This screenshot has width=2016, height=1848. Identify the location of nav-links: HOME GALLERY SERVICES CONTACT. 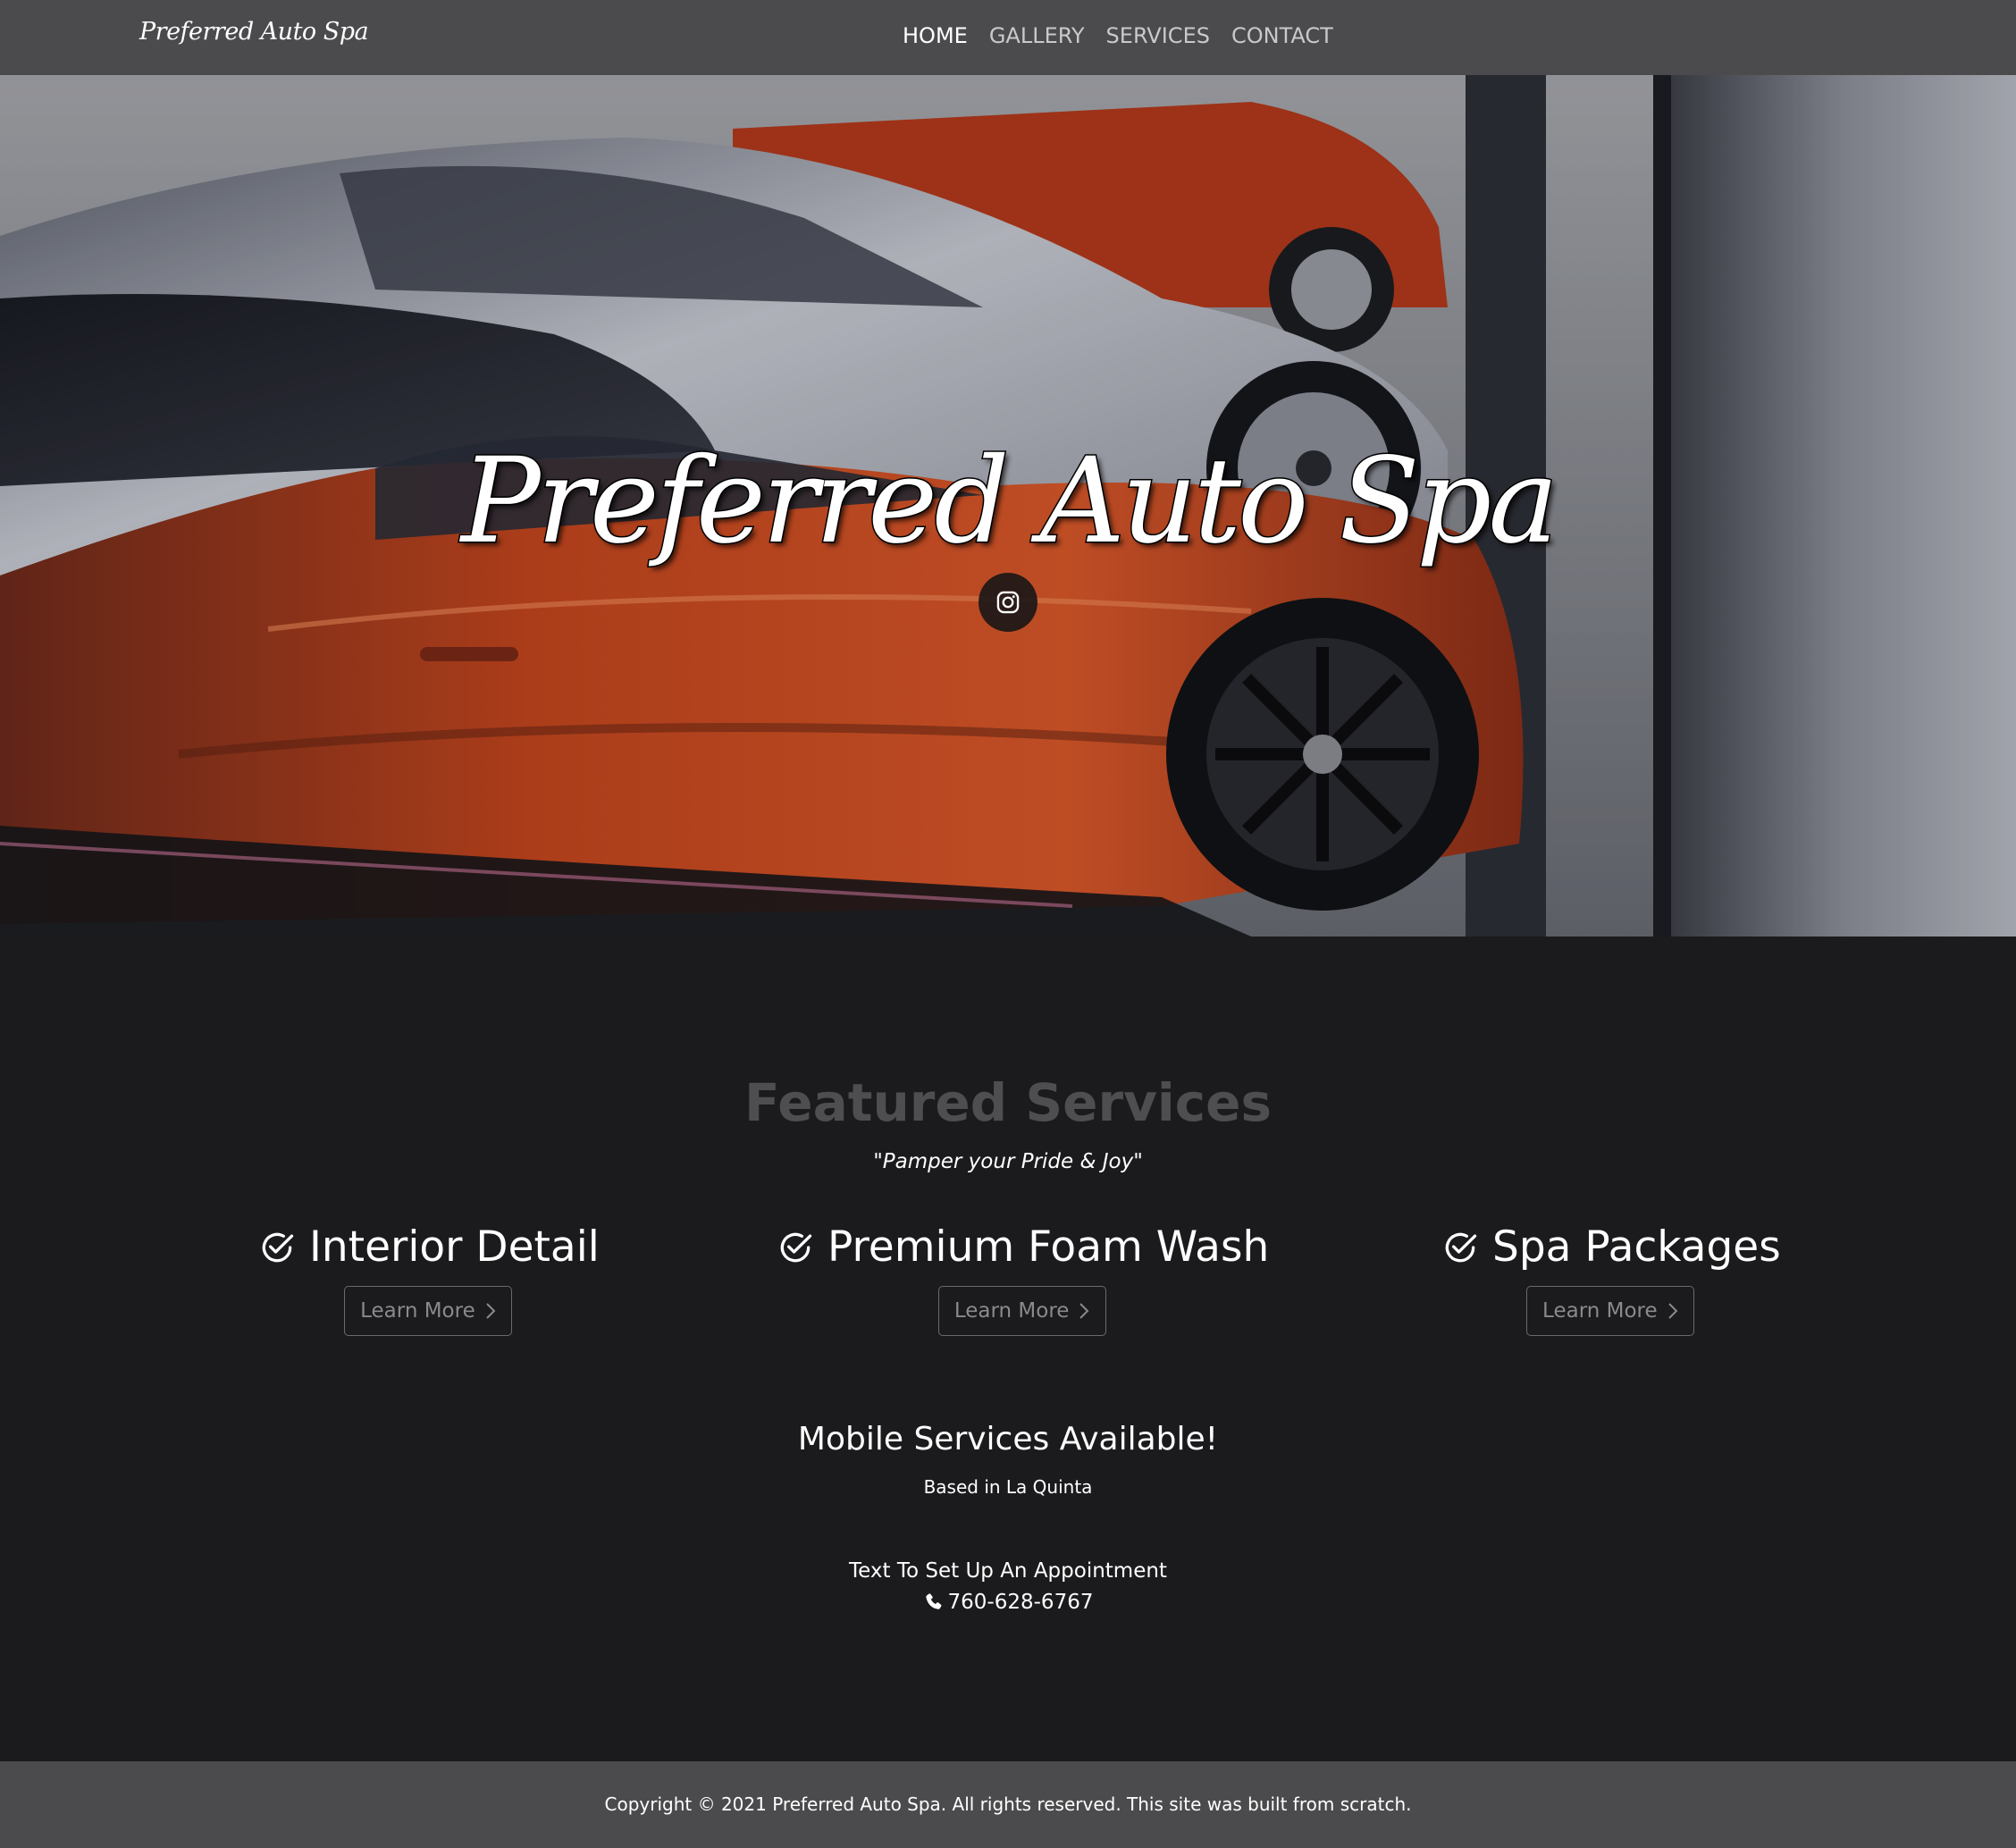
(1118, 35).